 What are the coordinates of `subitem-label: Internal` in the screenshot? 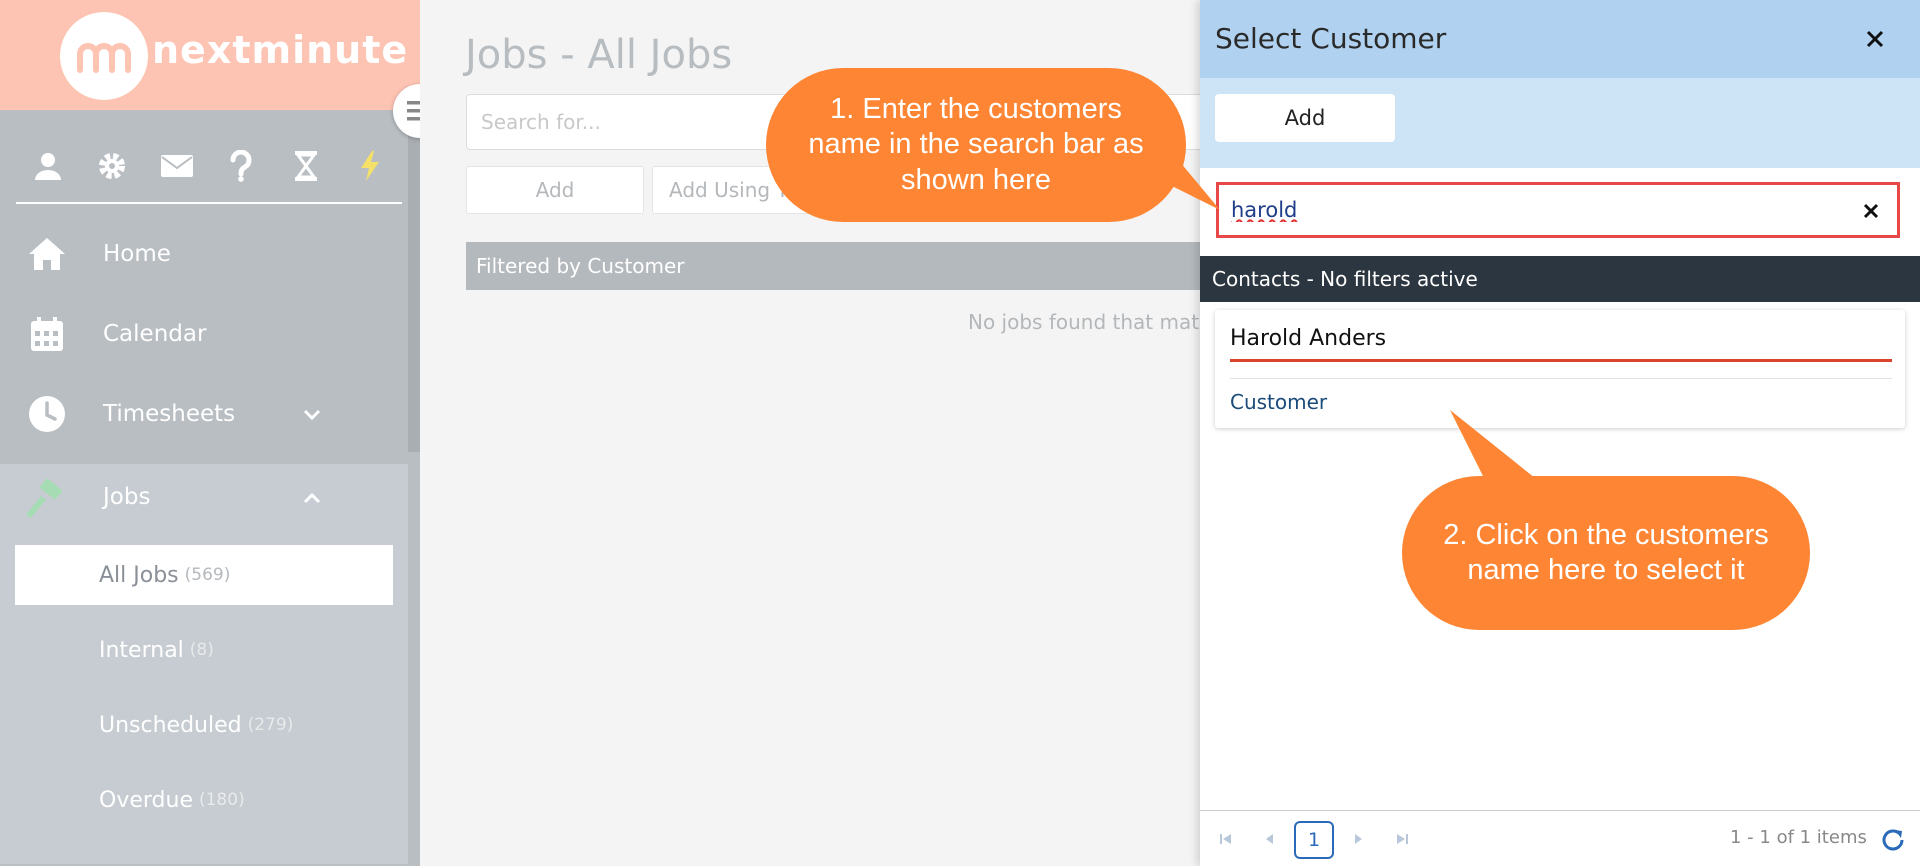 It's located at (141, 650).